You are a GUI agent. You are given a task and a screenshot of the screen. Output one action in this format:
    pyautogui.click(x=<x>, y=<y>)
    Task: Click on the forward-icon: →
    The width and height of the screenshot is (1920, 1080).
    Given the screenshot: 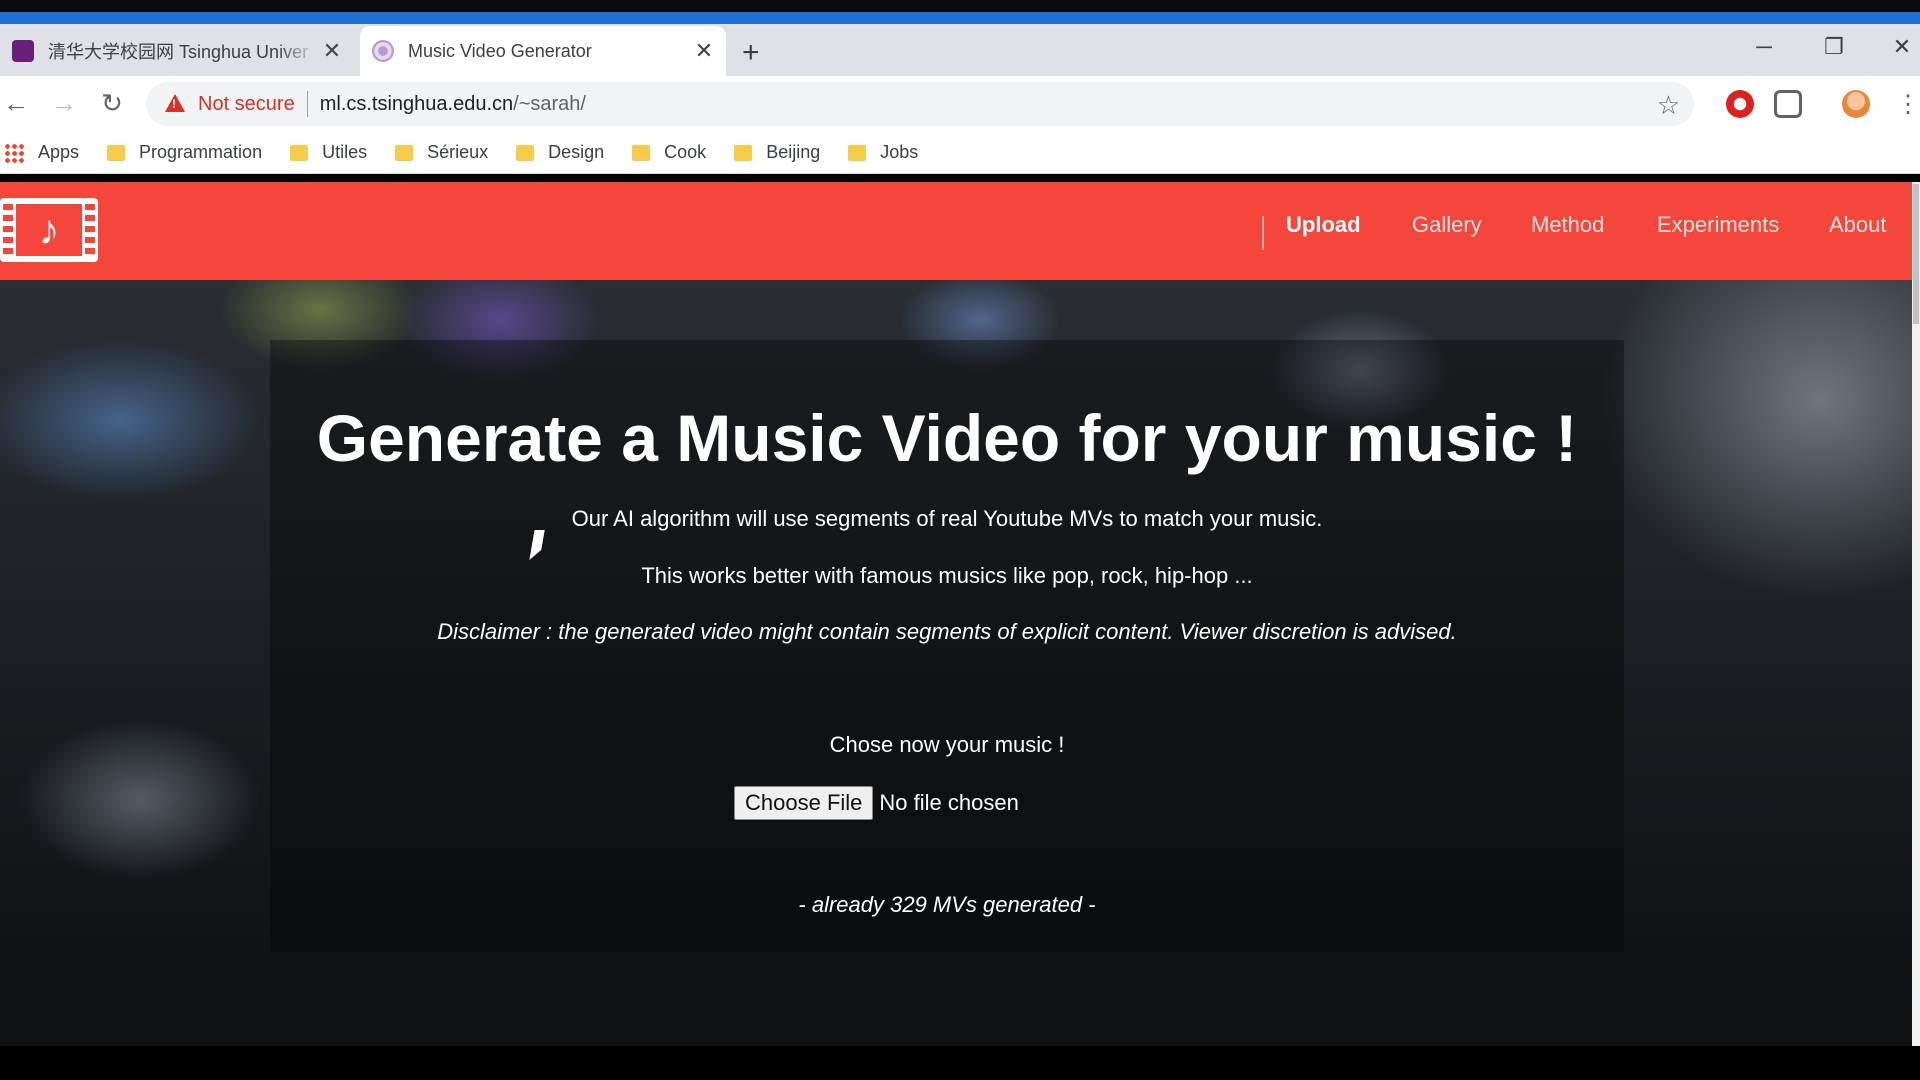 What is the action you would take?
    pyautogui.click(x=64, y=103)
    